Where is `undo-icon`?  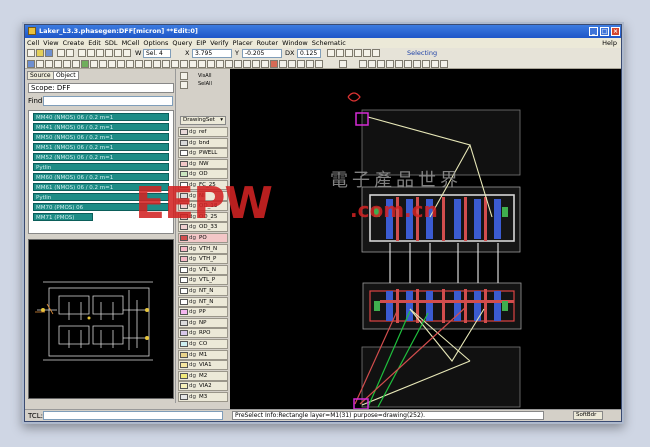
undo-icon is located at coordinates (61, 53).